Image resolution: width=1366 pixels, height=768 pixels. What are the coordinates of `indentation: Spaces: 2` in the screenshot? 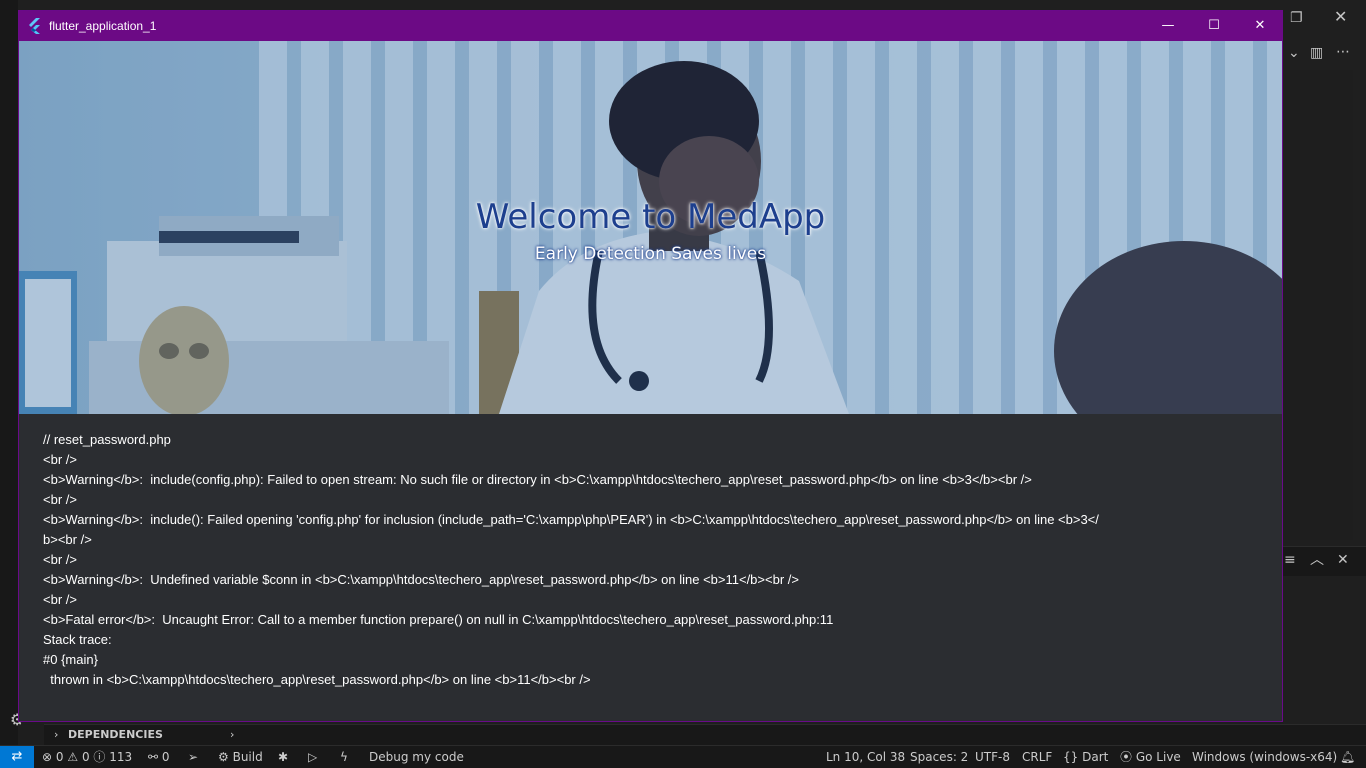 It's located at (939, 757).